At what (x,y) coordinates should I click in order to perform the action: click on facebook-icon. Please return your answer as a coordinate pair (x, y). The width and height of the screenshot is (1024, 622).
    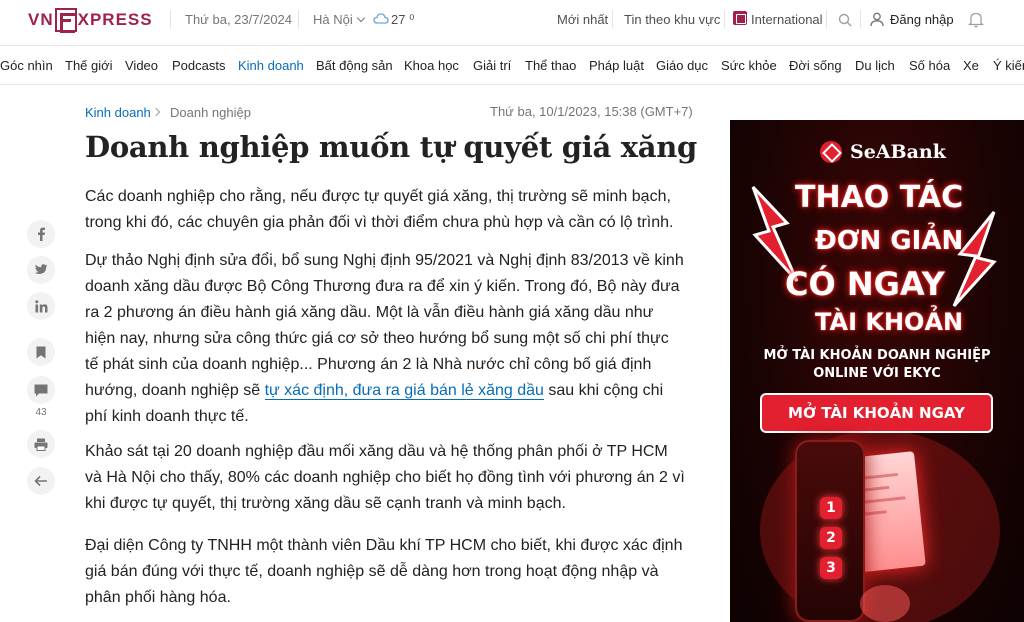
    Looking at the image, I should click on (41, 234).